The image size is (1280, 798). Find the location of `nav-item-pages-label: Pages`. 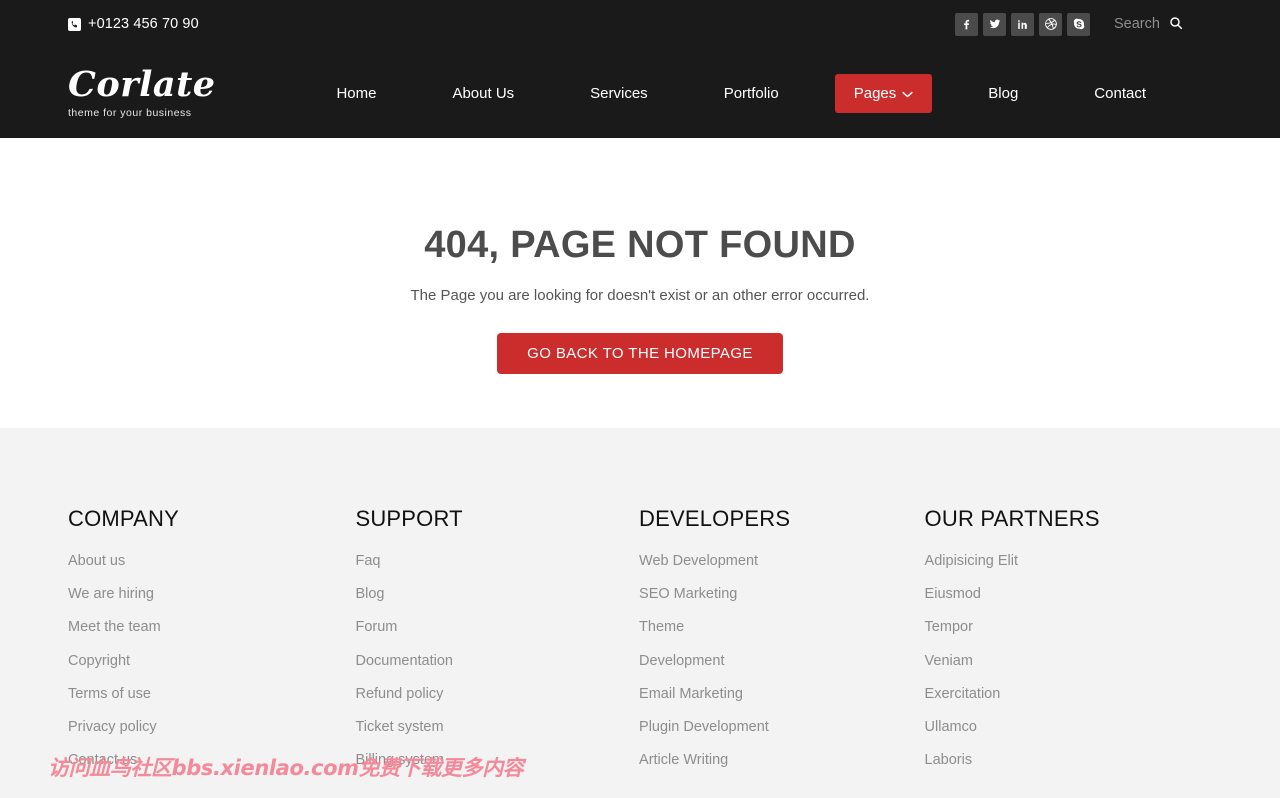

nav-item-pages-label: Pages is located at coordinates (875, 93).